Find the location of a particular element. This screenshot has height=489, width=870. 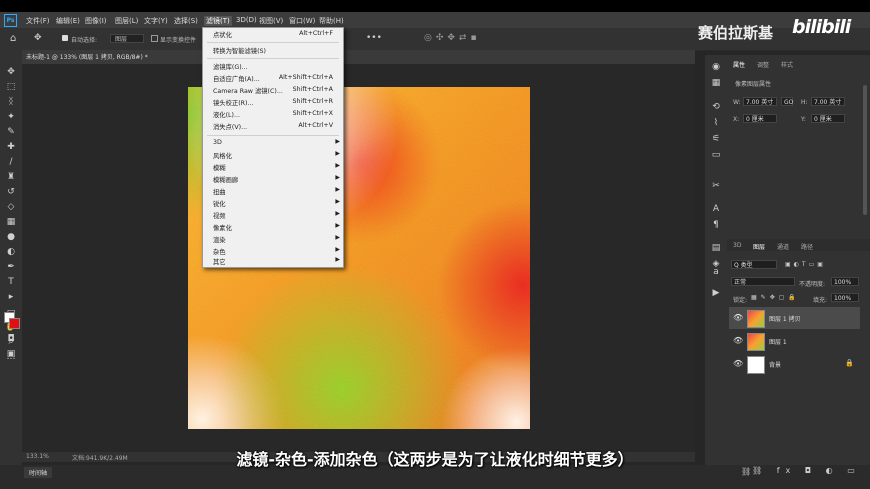

link-dimensions-button: GO is located at coordinates (787, 101).